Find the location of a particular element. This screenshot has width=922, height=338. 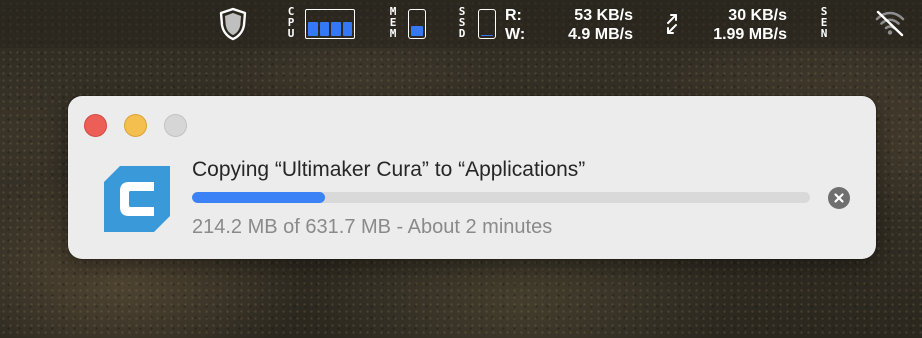

cancel-copy-button is located at coordinates (839, 198).